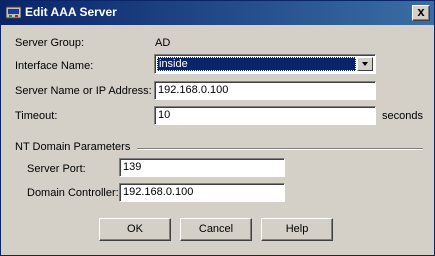  I want to click on close-icon: x, so click(421, 11).